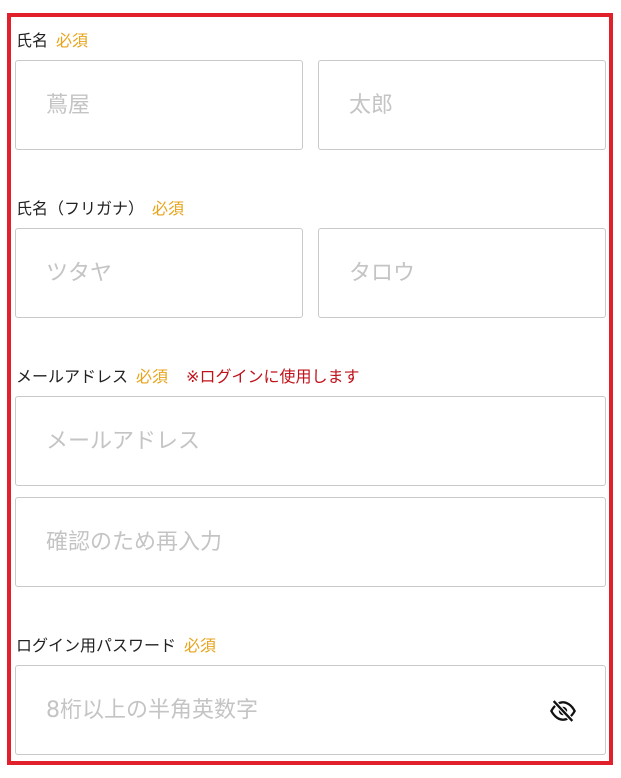 The width and height of the screenshot is (621, 778). Describe the element at coordinates (159, 105) in the screenshot. I see `last-name-input` at that location.